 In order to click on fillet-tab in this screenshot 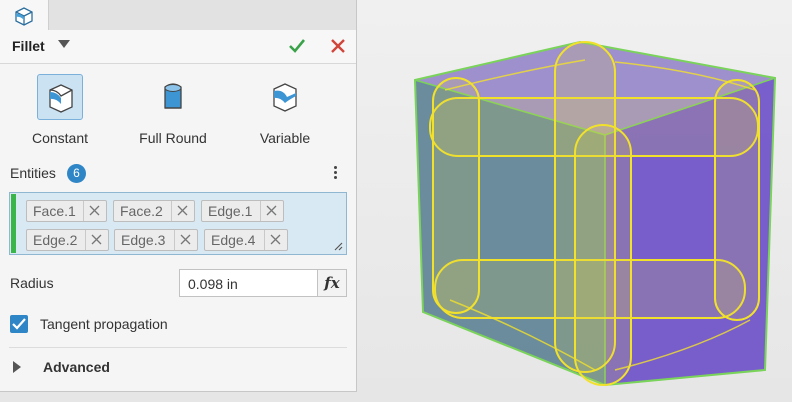, I will do `click(24, 15)`.